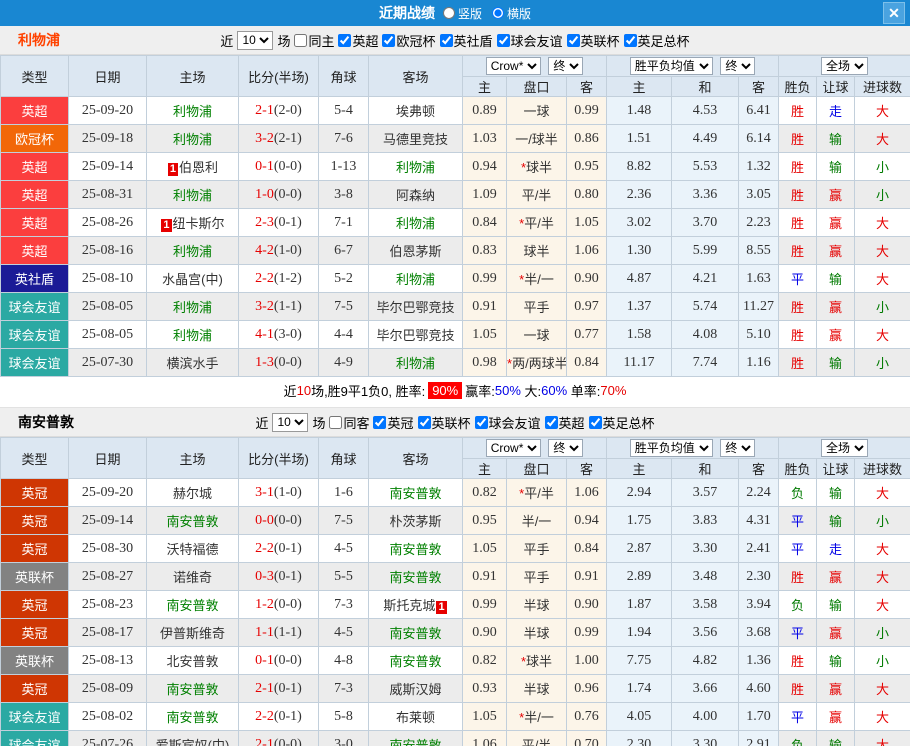 This screenshot has width=910, height=746. Describe the element at coordinates (304, 390) in the screenshot. I see `summary-part: 10` at that location.